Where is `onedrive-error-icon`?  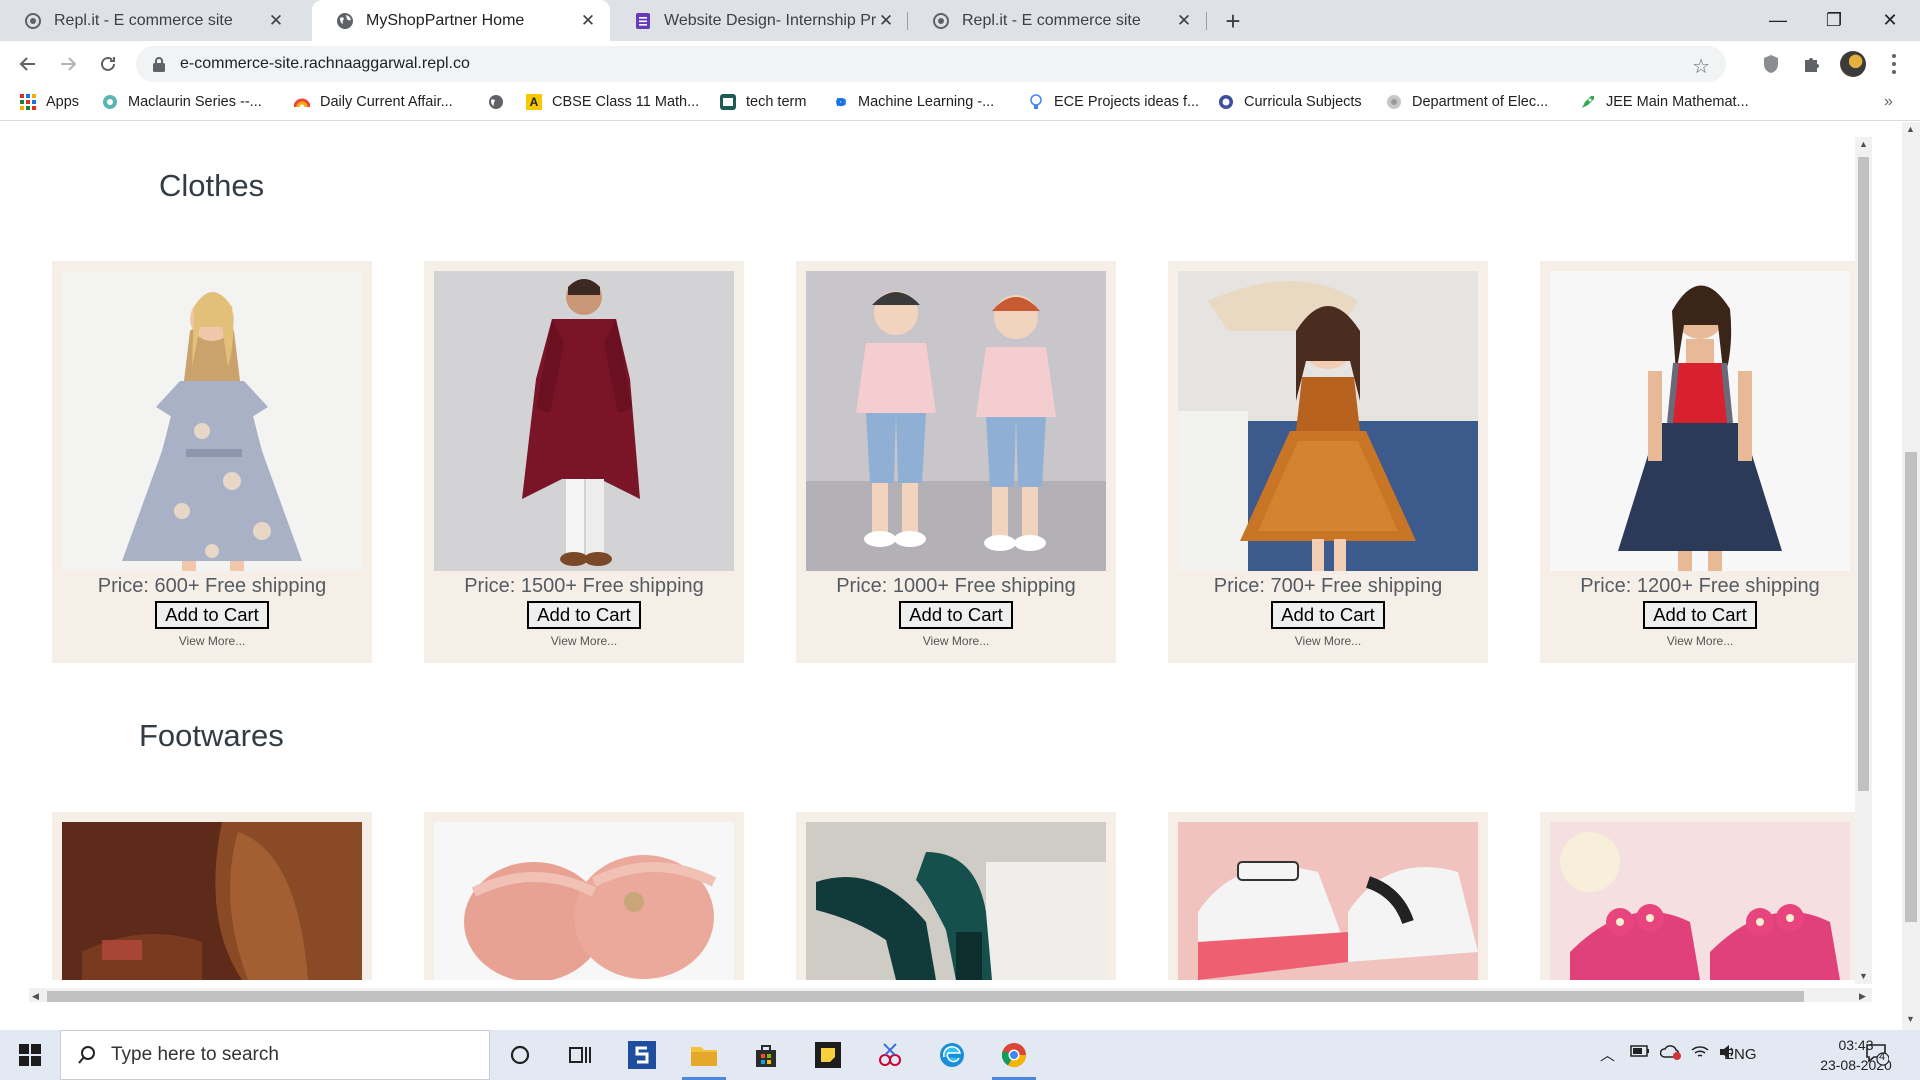 onedrive-error-icon is located at coordinates (1670, 1054).